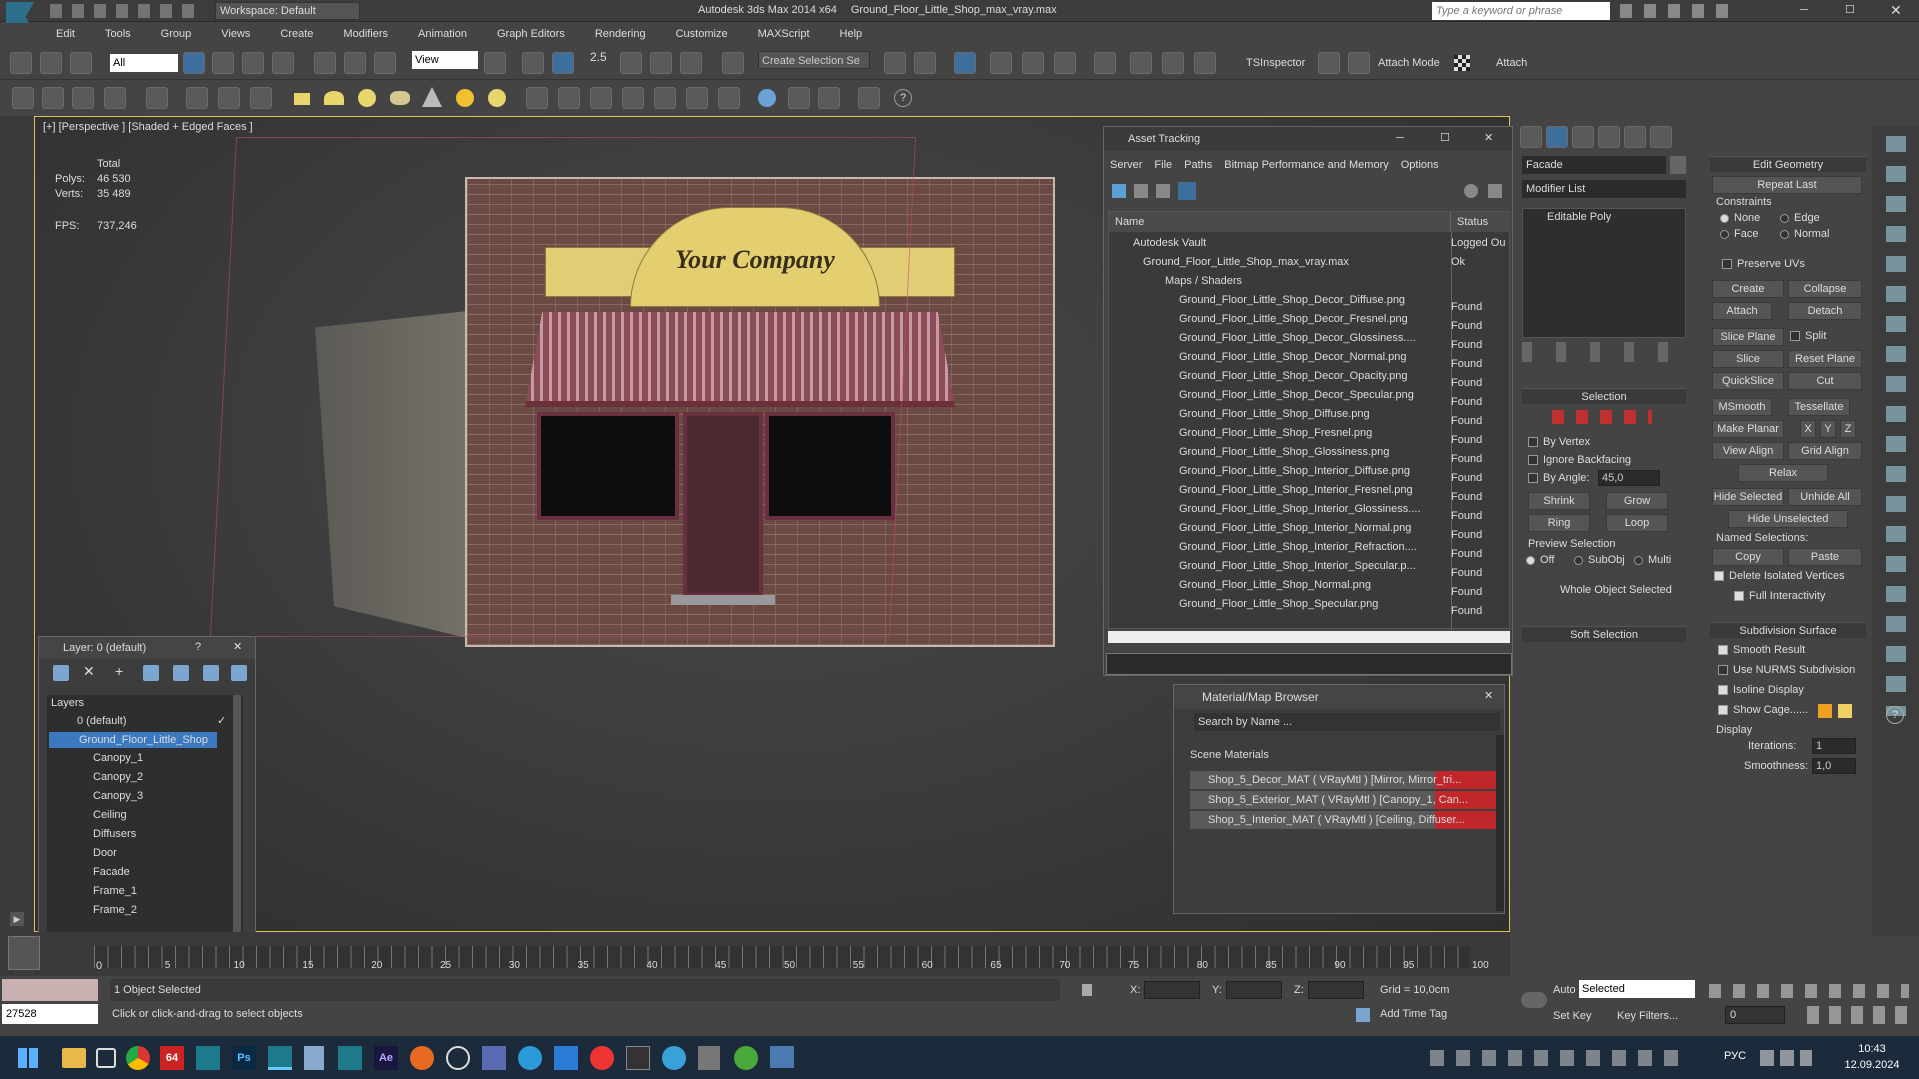 This screenshot has height=1079, width=1919. I want to click on grow-button: Grow, so click(1637, 501).